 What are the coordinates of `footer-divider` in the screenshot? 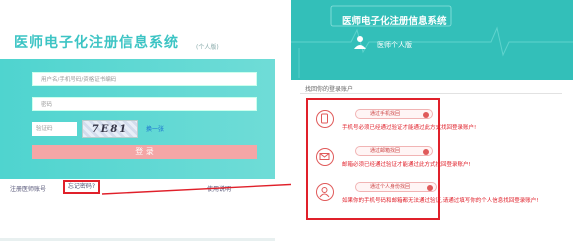 It's located at (137, 239).